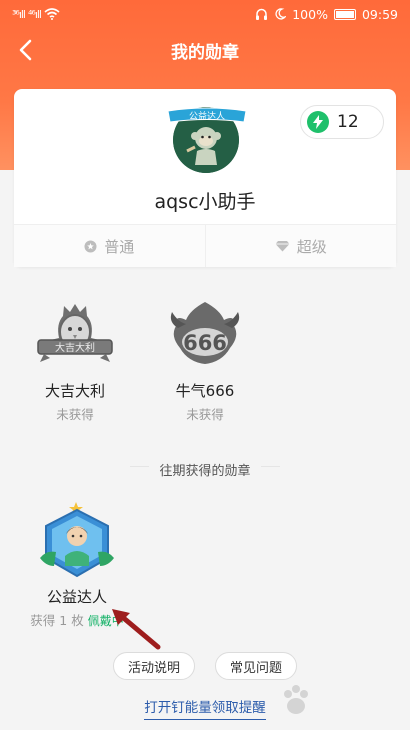 This screenshot has width=410, height=730. I want to click on tab-super: 超级, so click(300, 246).